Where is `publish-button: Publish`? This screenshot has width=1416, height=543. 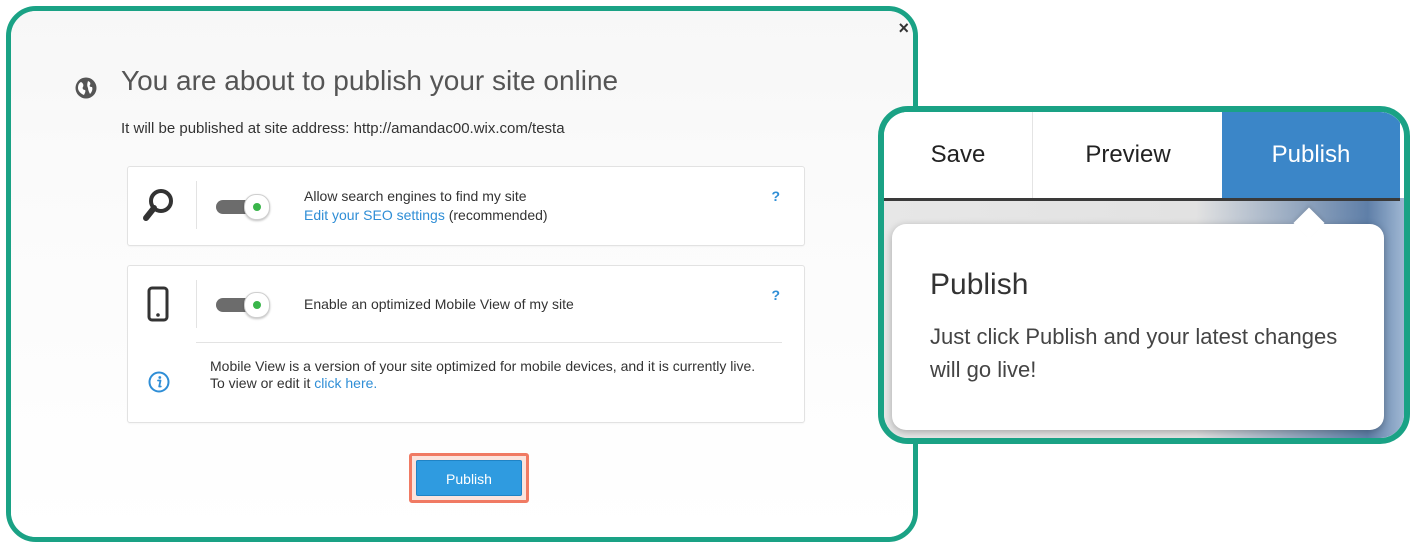 publish-button: Publish is located at coordinates (469, 478).